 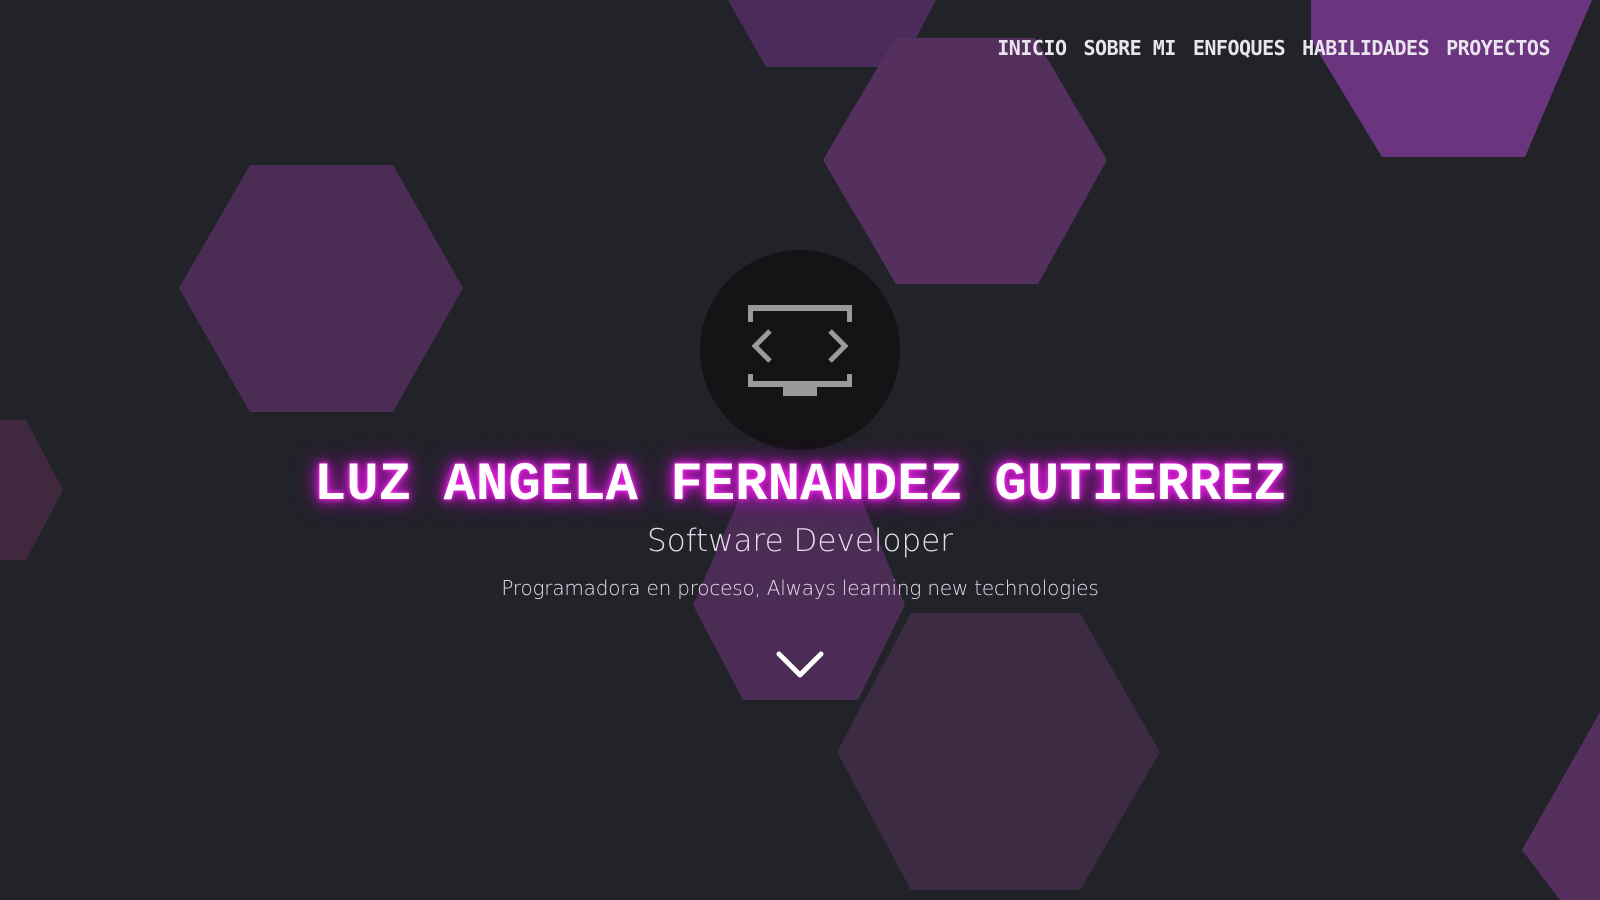 I want to click on scroll-down-button, so click(x=800, y=664).